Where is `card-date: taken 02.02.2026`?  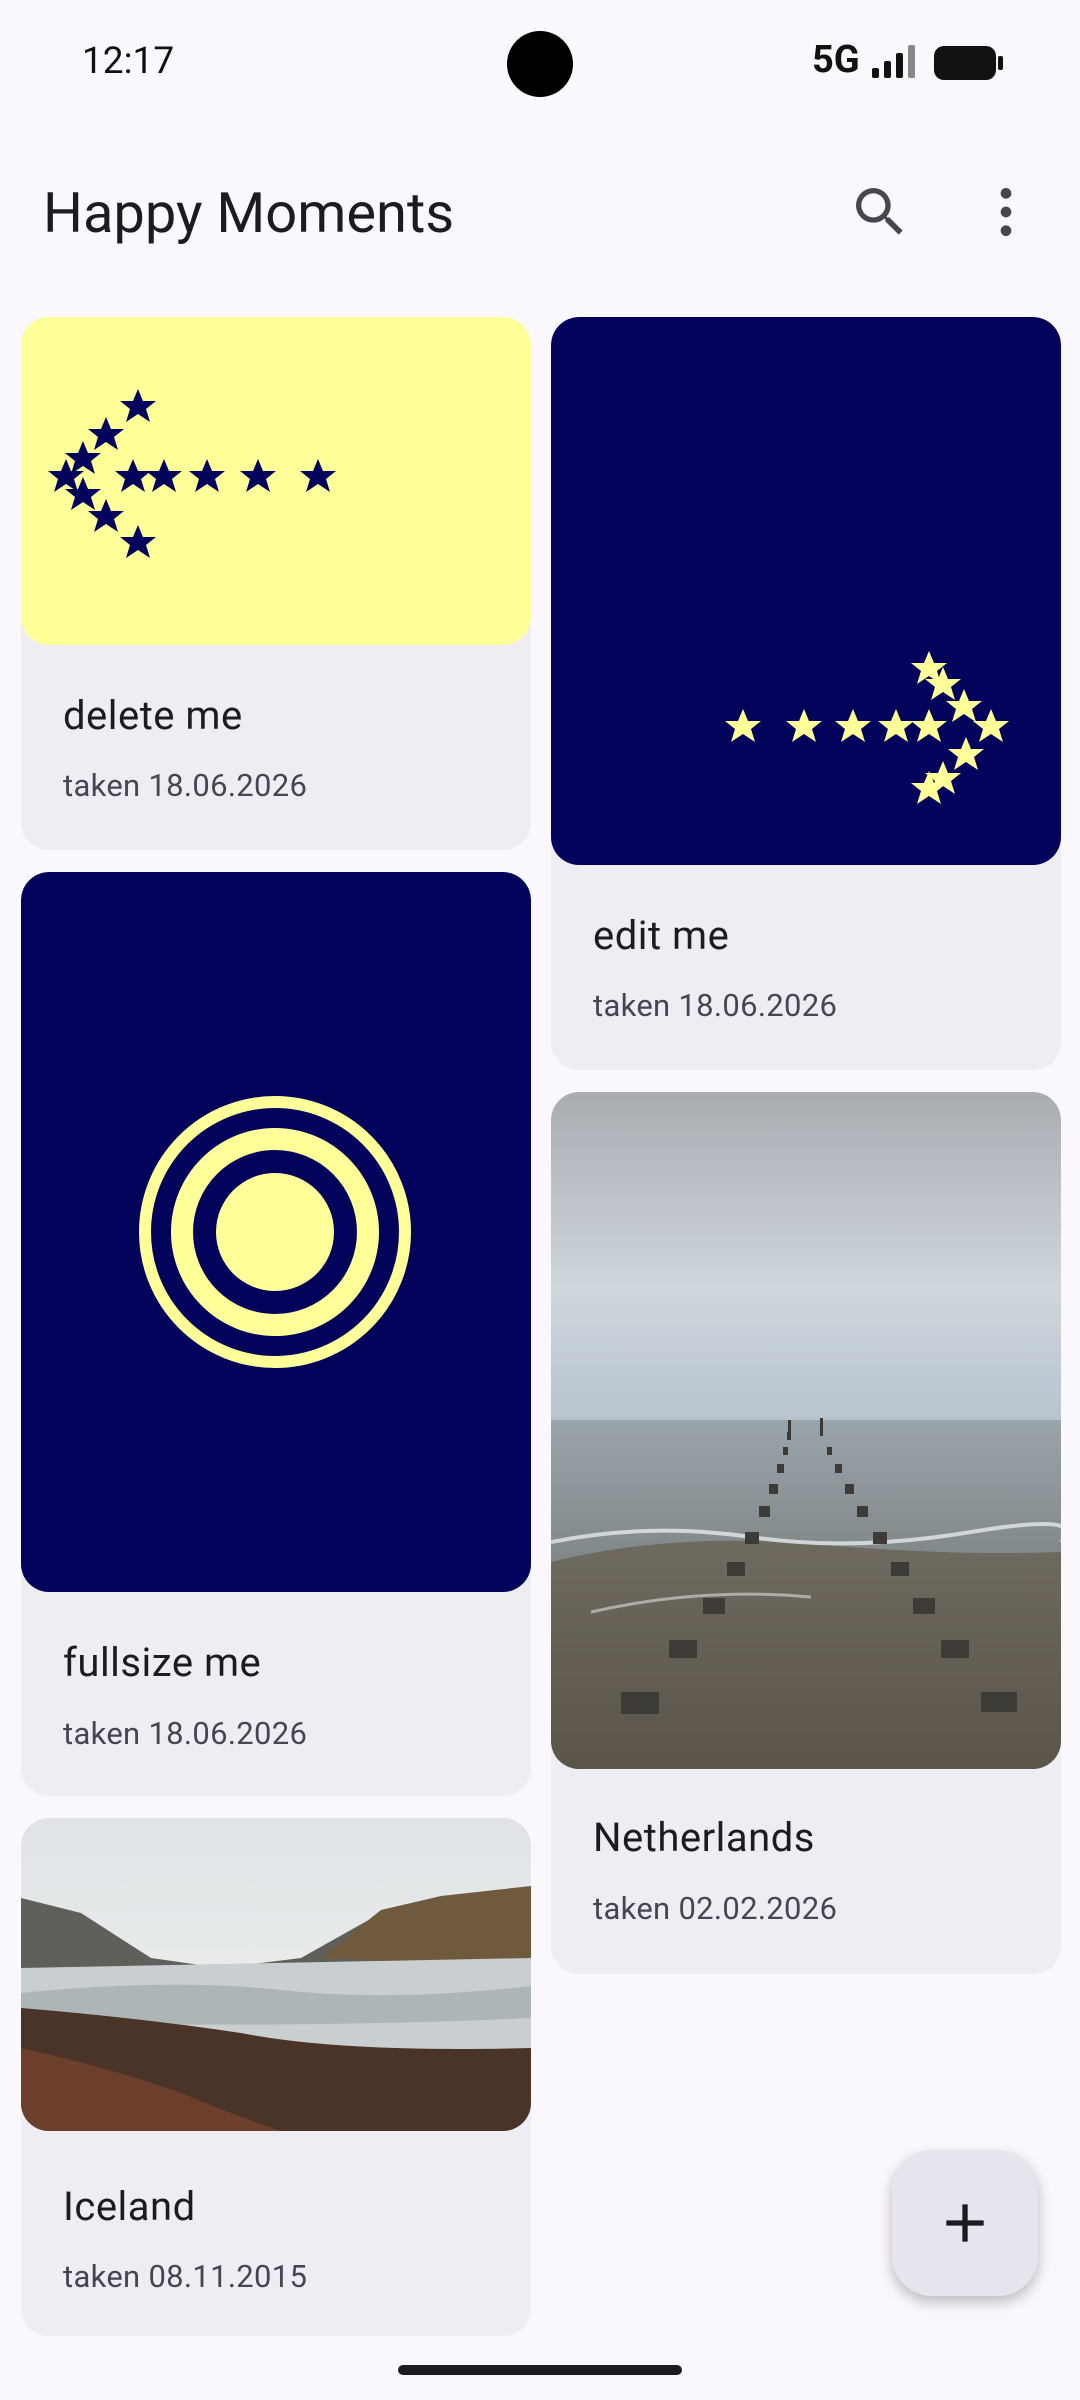
card-date: taken 02.02.2026 is located at coordinates (715, 1908).